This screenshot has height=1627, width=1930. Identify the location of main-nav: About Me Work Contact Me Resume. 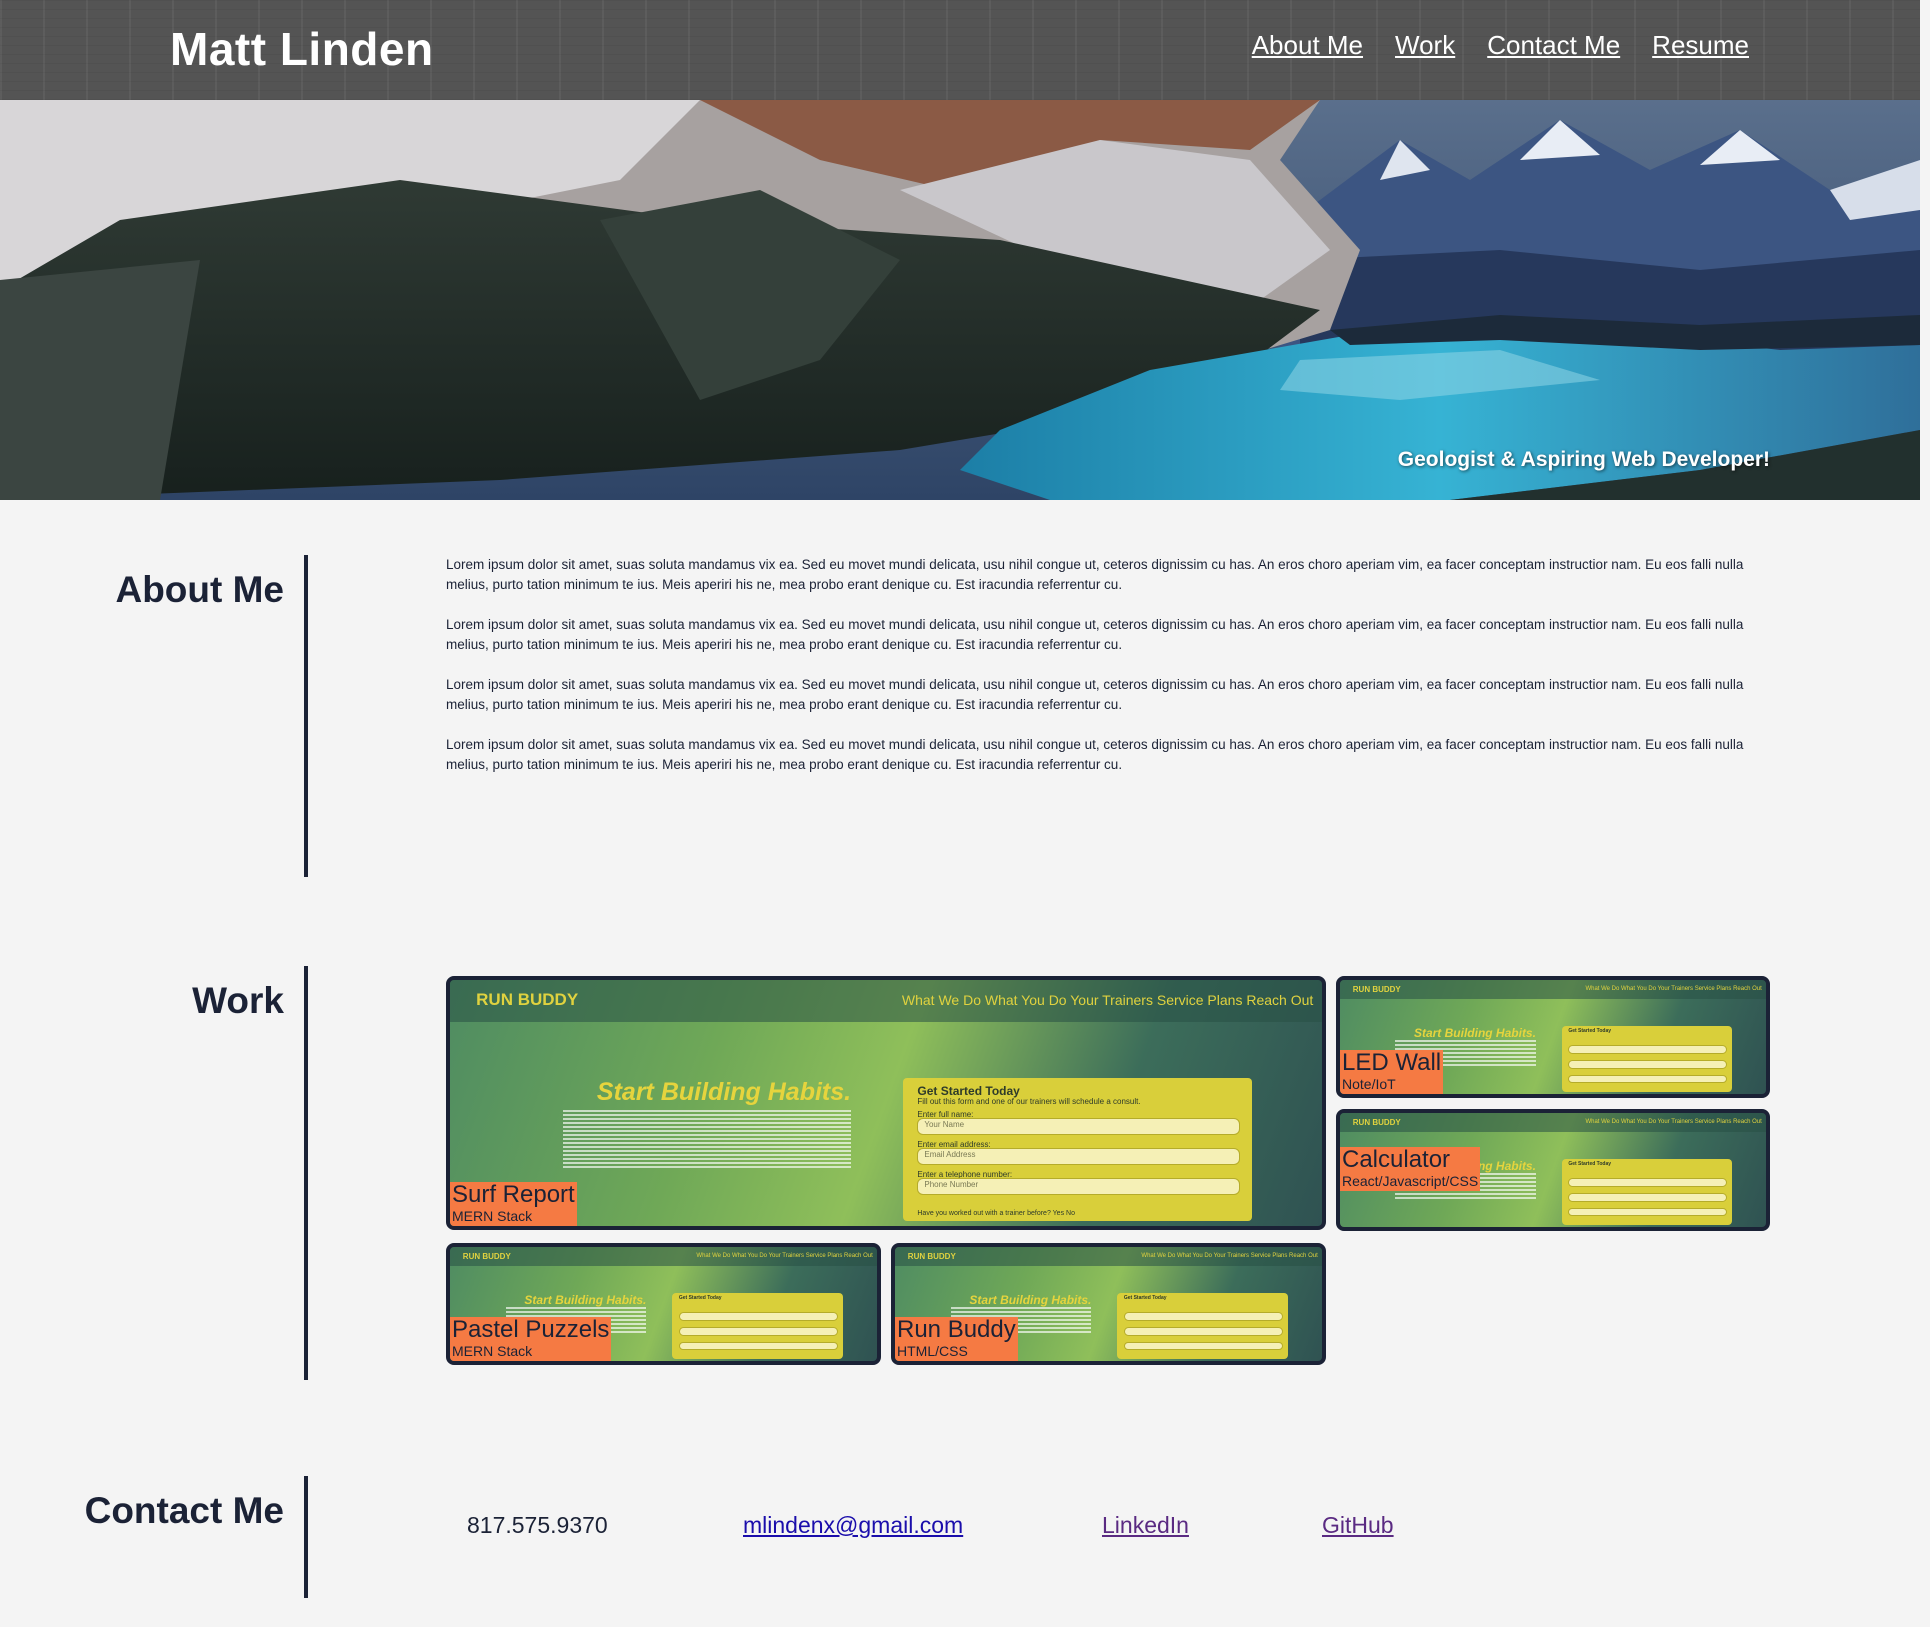
(1500, 45).